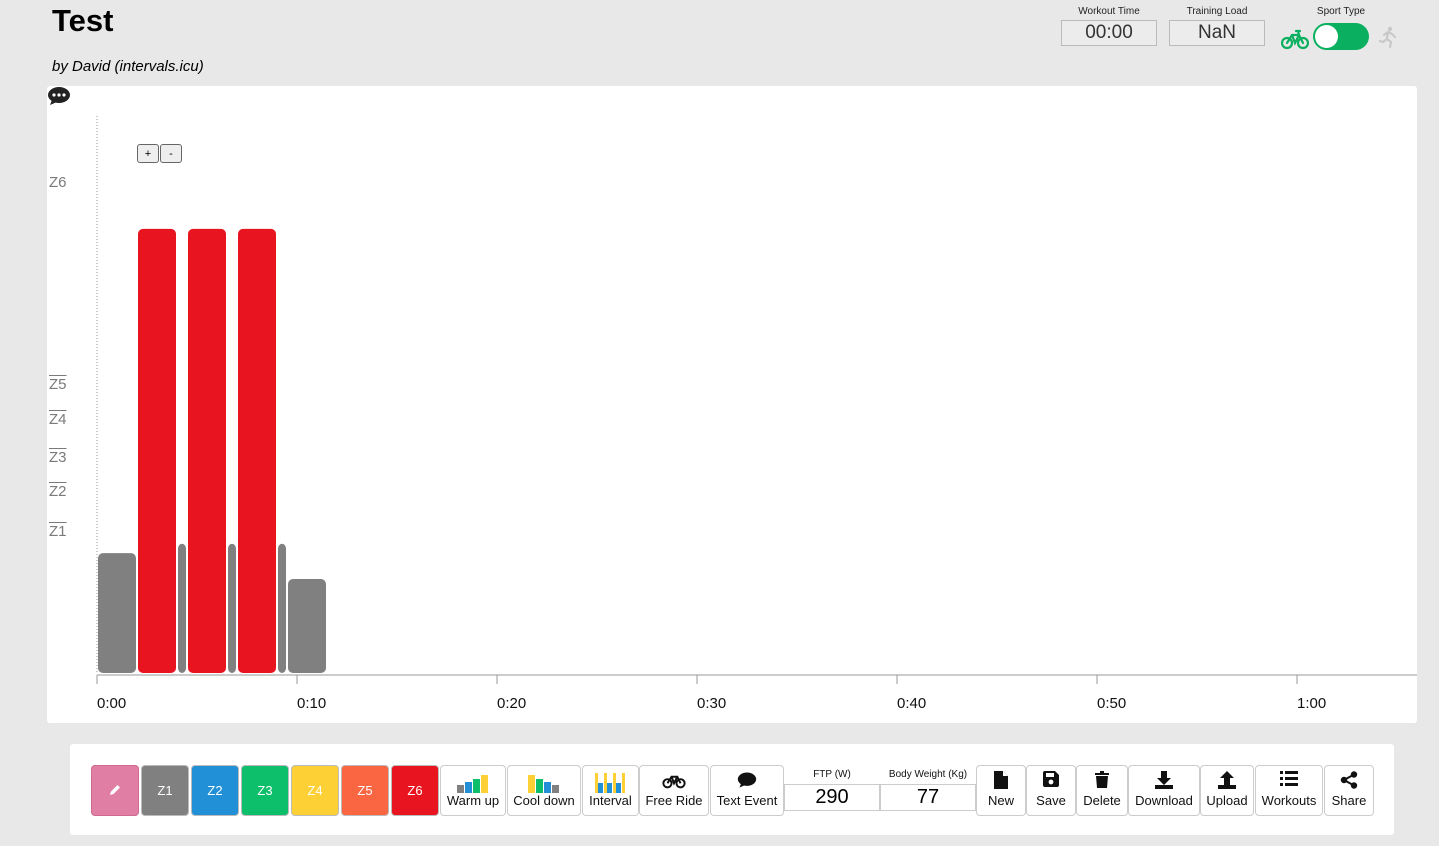 The height and width of the screenshot is (846, 1439). Describe the element at coordinates (610, 800) in the screenshot. I see `interval-label: Interval` at that location.